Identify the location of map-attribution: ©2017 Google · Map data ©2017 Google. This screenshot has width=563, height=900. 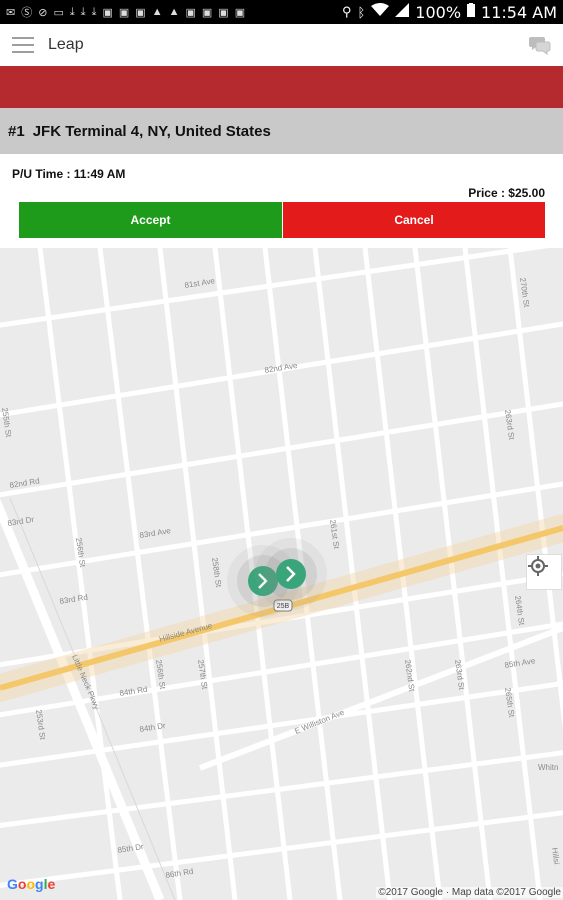
(469, 892).